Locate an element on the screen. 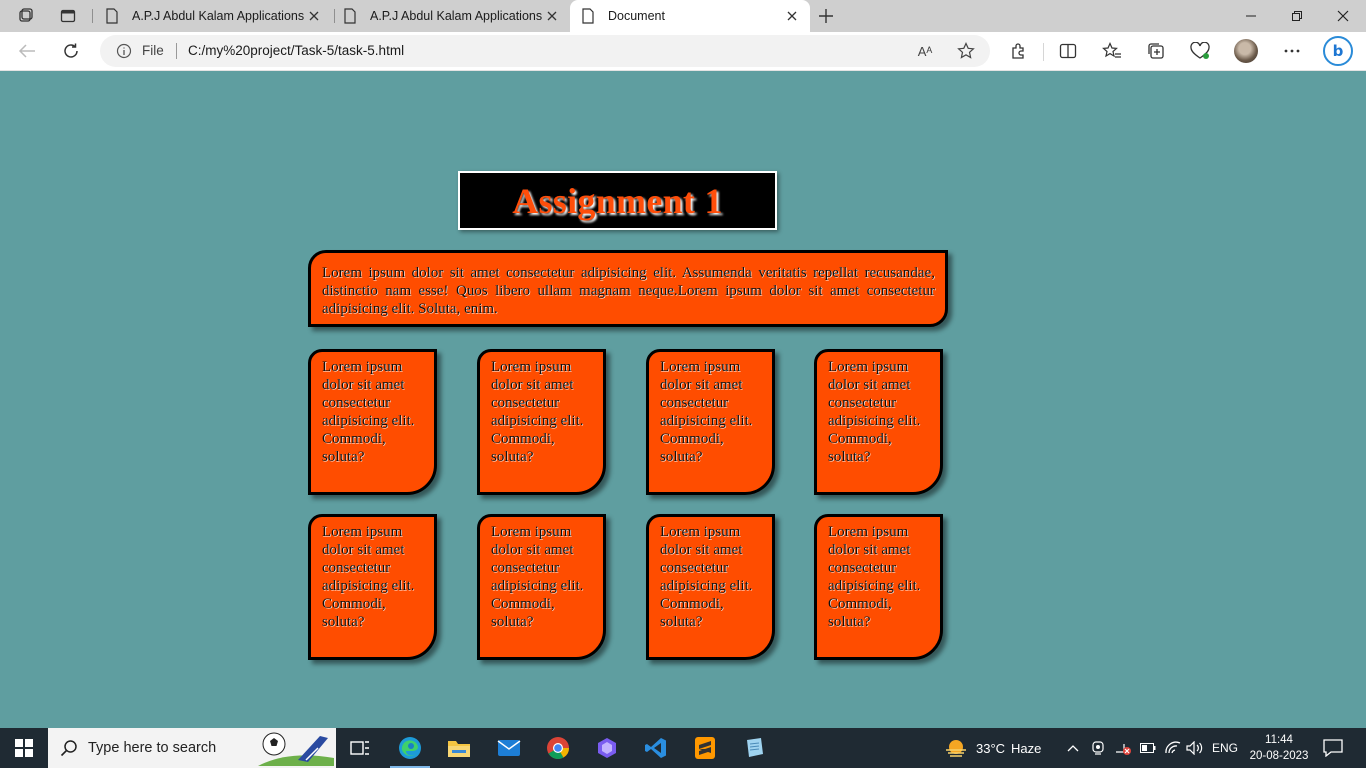  back-icon is located at coordinates (27, 51).